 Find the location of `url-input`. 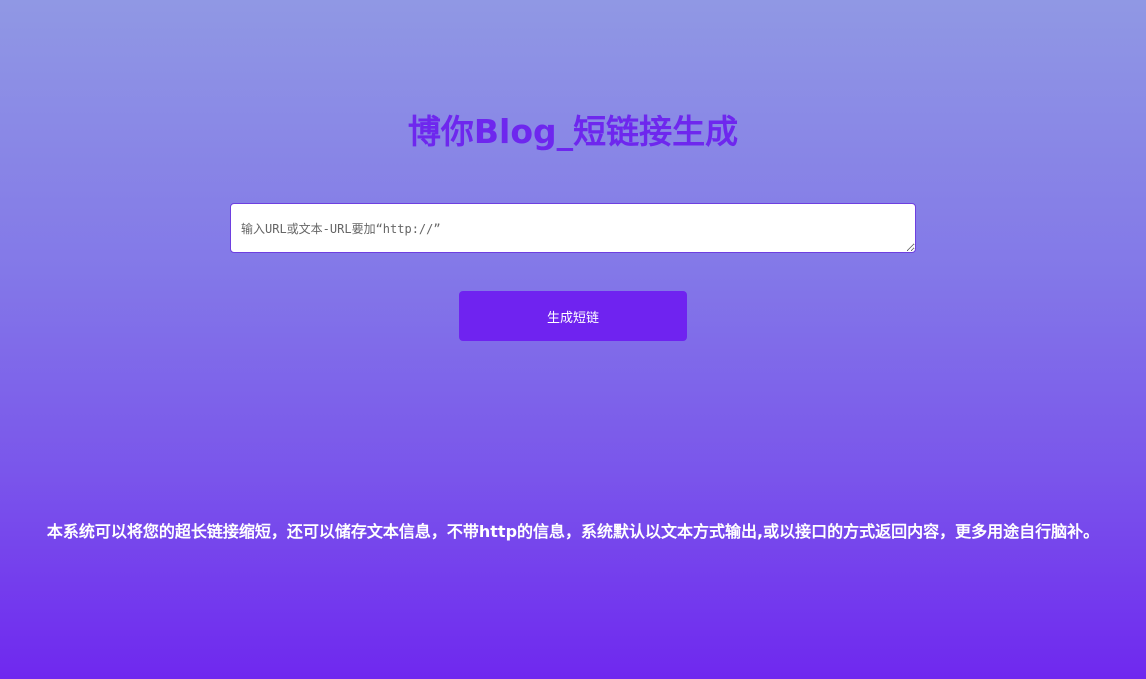

url-input is located at coordinates (573, 228).